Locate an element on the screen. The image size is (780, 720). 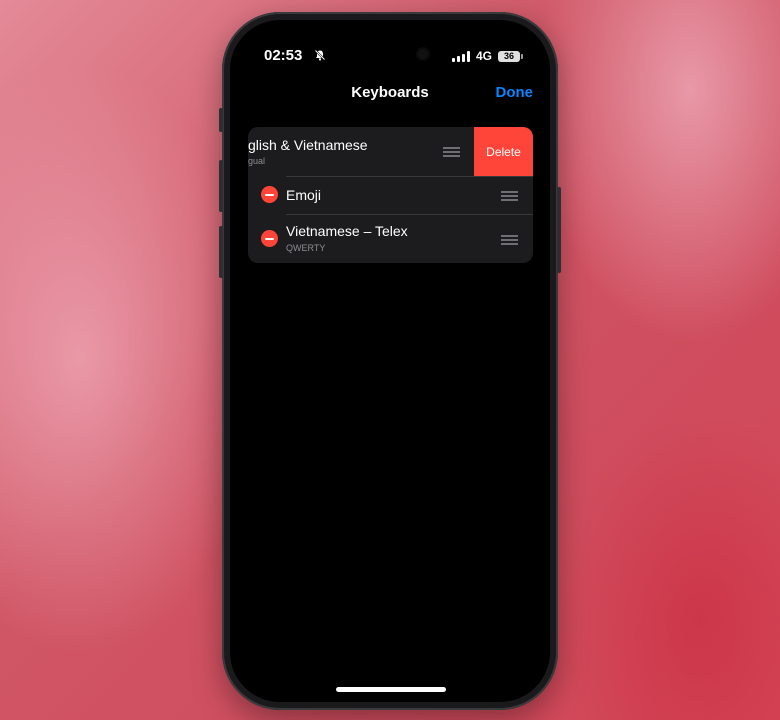
keyboard-name: Vietnamese – Telex is located at coordinates (347, 231).